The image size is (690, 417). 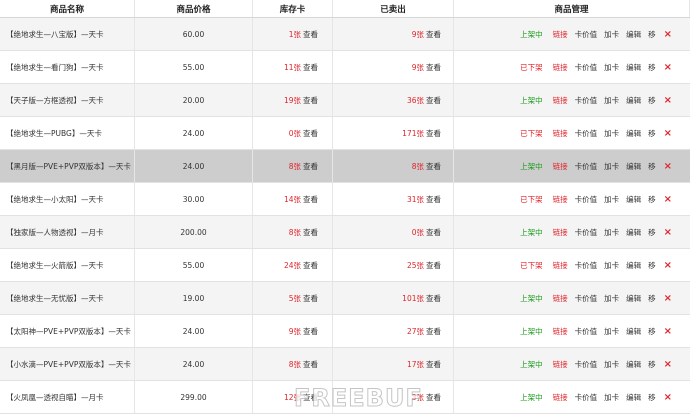 What do you see at coordinates (345, 34) in the screenshot?
I see `table-row: 【绝地求生—八宝版】—天卡 60.00 1张 查看 9张 查看 上架中 链接 卡价值 加卡 编辑移 ×` at bounding box center [345, 34].